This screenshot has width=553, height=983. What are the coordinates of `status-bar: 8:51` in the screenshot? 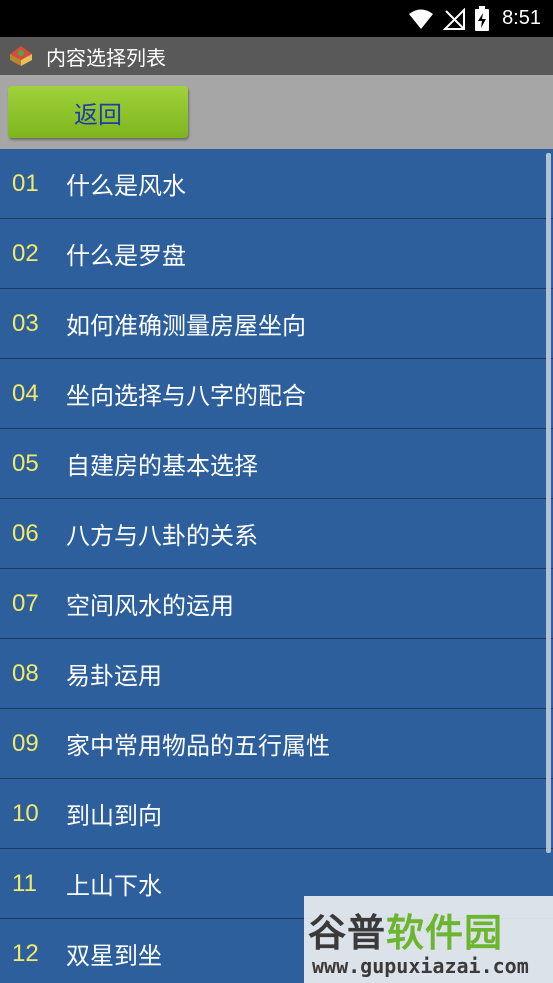 It's located at (276, 18).